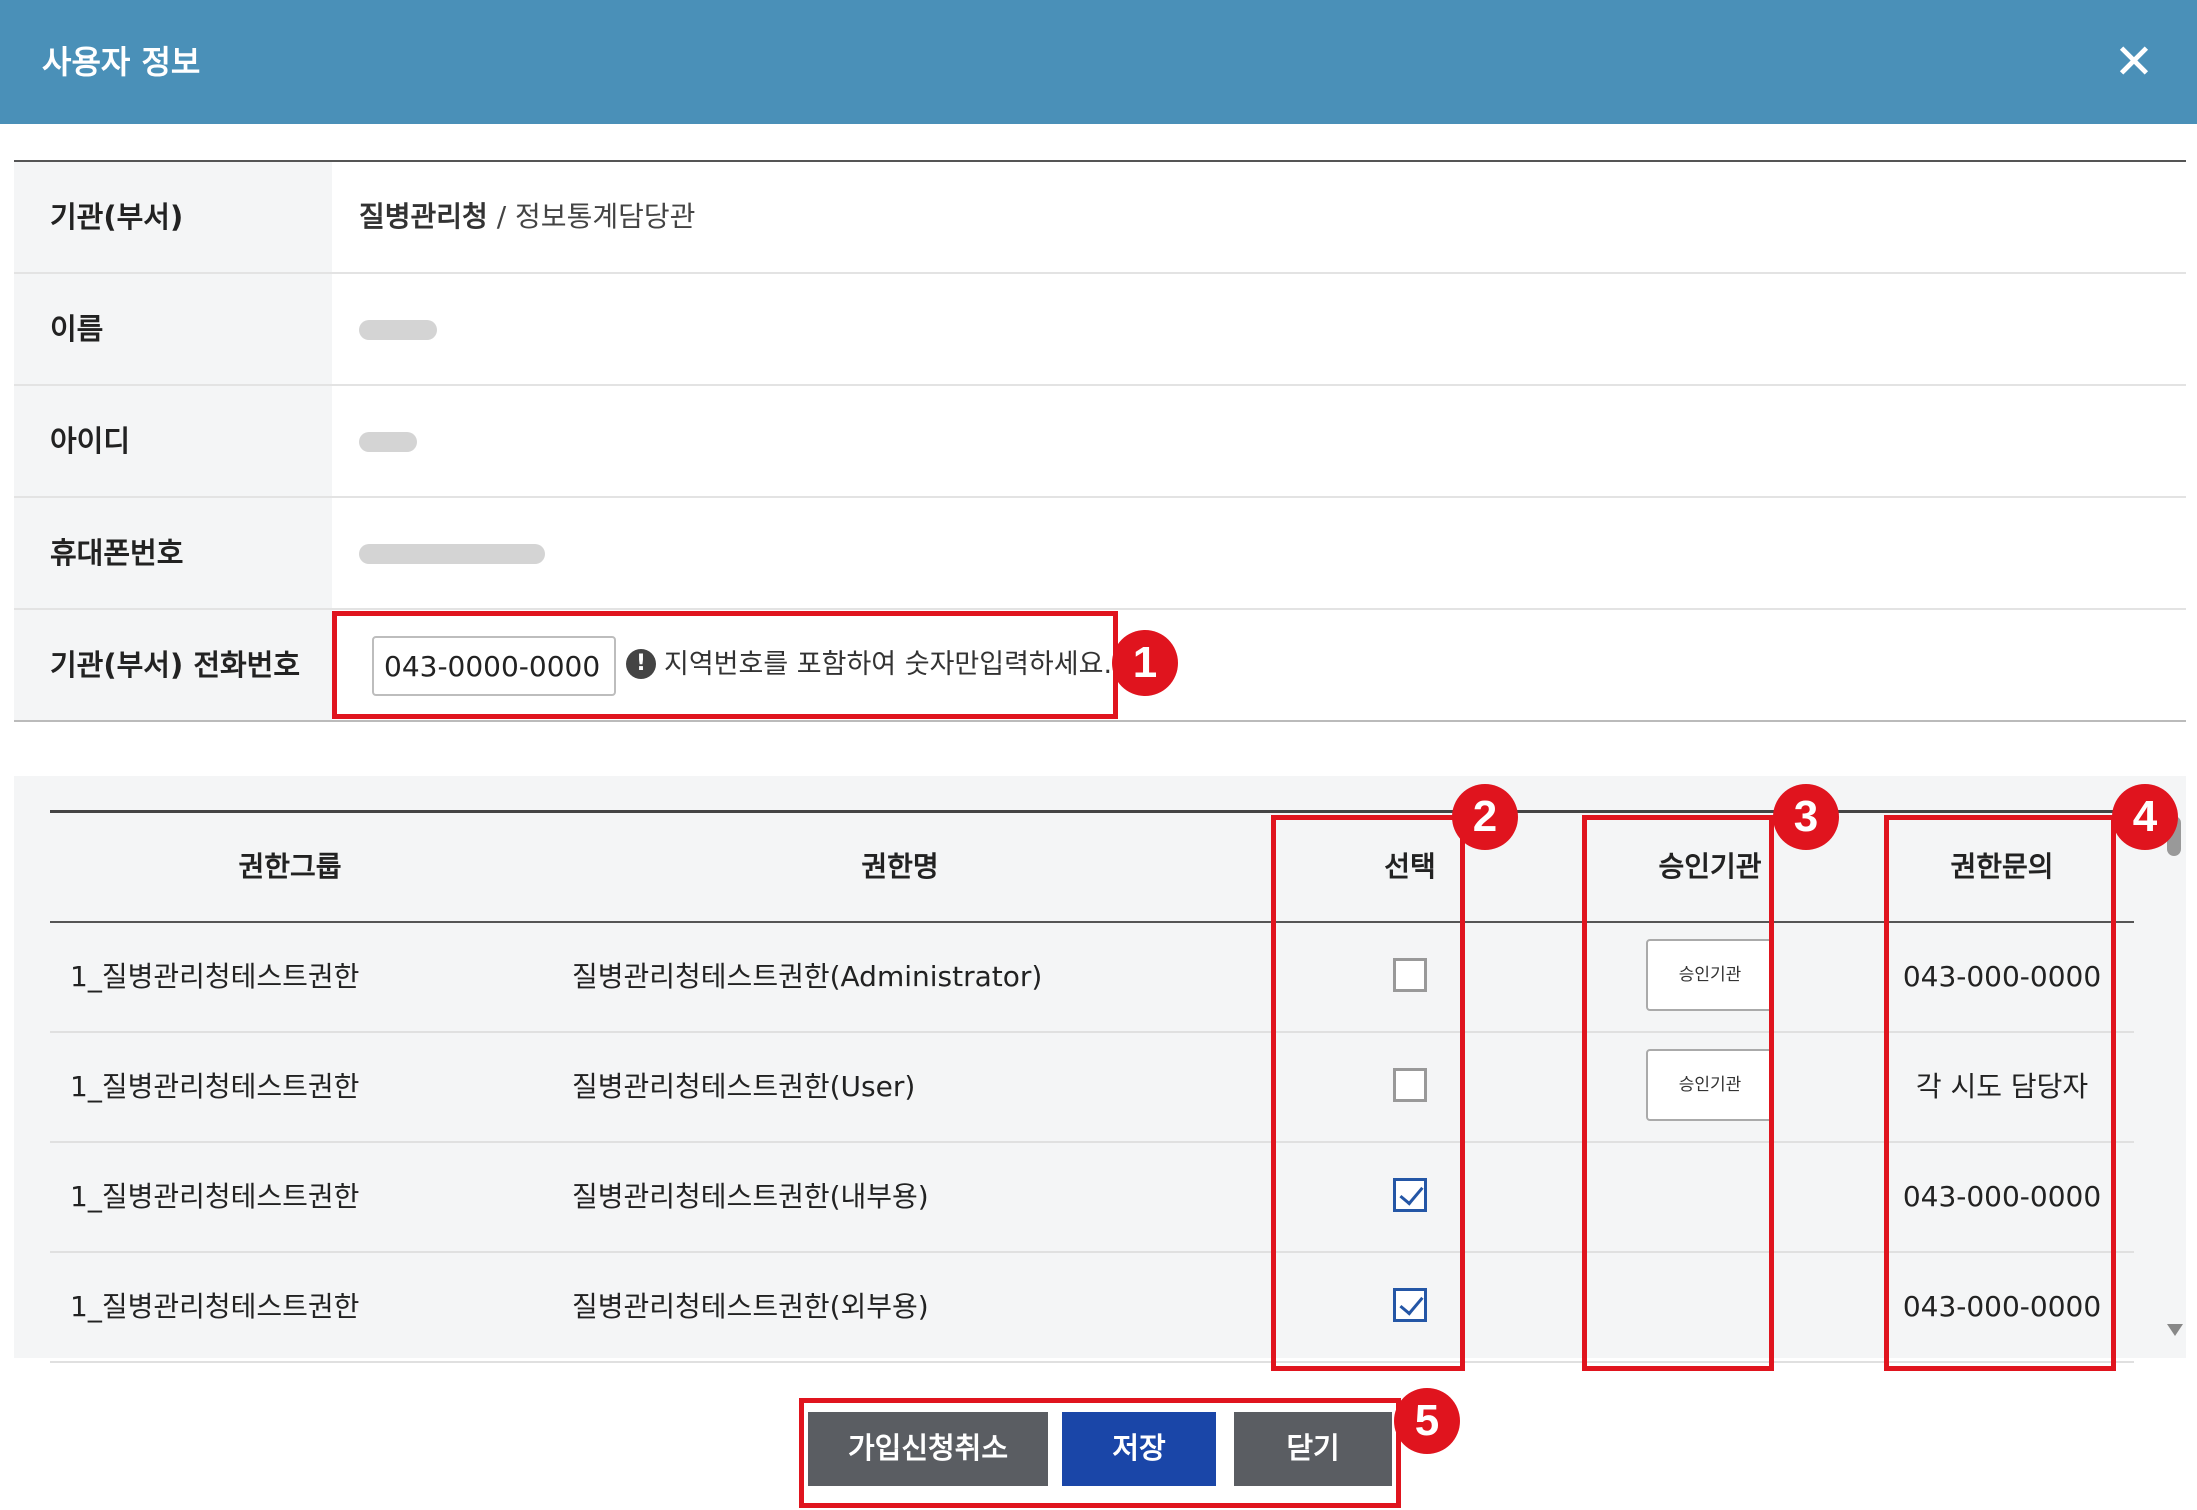  What do you see at coordinates (1485, 817) in the screenshot?
I see `annotation-badge-2: 2` at bounding box center [1485, 817].